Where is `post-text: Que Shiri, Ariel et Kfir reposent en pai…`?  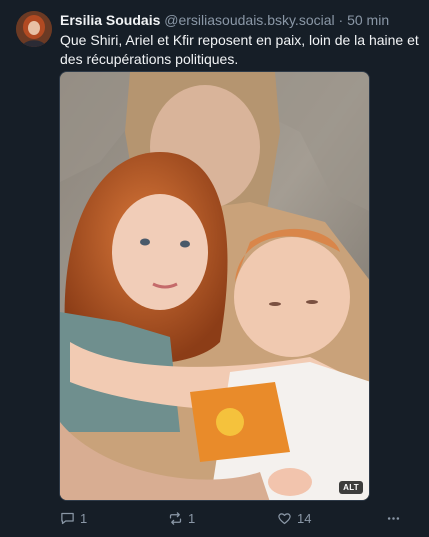 post-text: Que Shiri, Ariel et Kfir reposent en pai… is located at coordinates (239, 49).